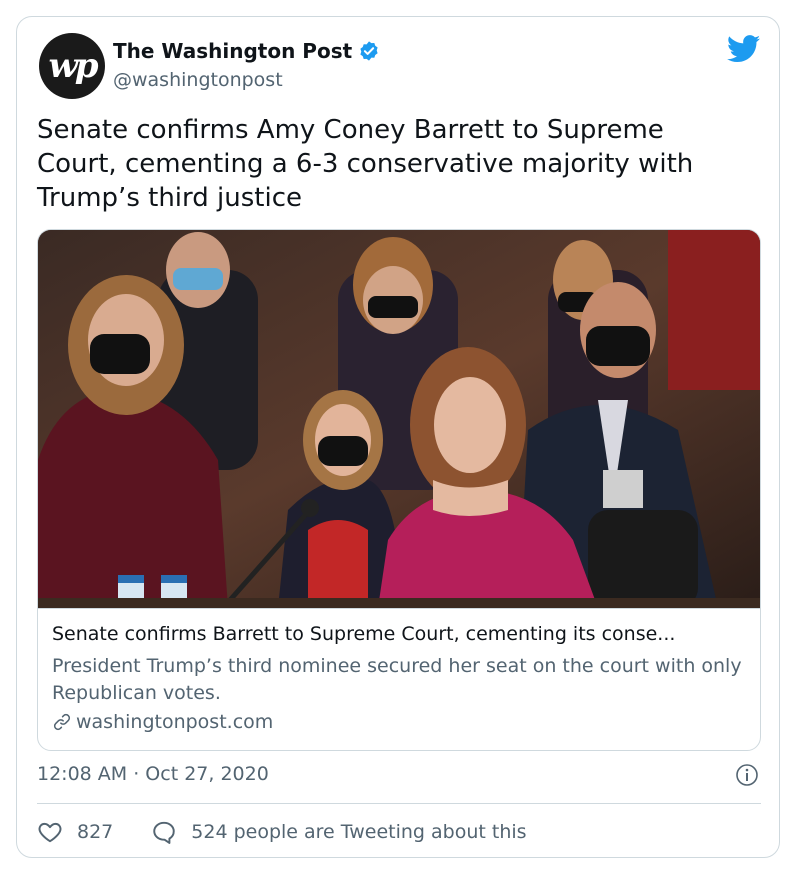 Image resolution: width=800 pixels, height=878 pixels. I want to click on display-name: The Washington Post, so click(232, 51).